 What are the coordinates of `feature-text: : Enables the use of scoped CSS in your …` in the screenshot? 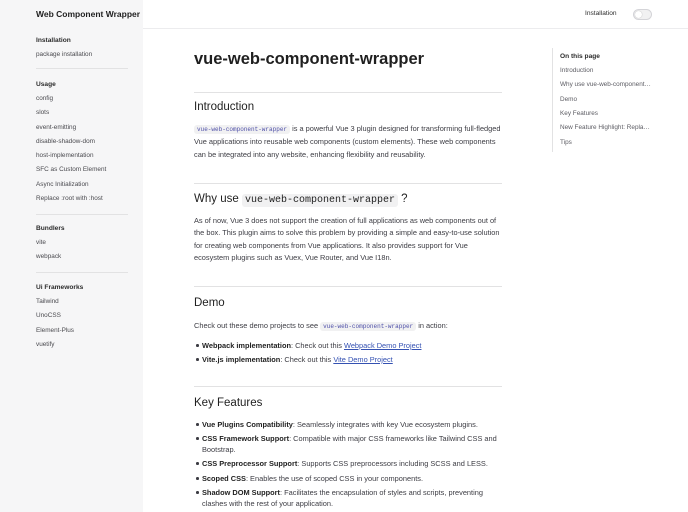 It's located at (334, 478).